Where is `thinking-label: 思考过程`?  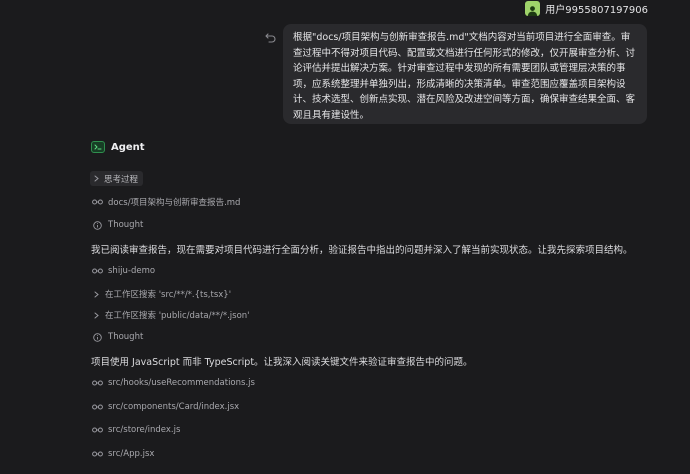 thinking-label: 思考过程 is located at coordinates (121, 179).